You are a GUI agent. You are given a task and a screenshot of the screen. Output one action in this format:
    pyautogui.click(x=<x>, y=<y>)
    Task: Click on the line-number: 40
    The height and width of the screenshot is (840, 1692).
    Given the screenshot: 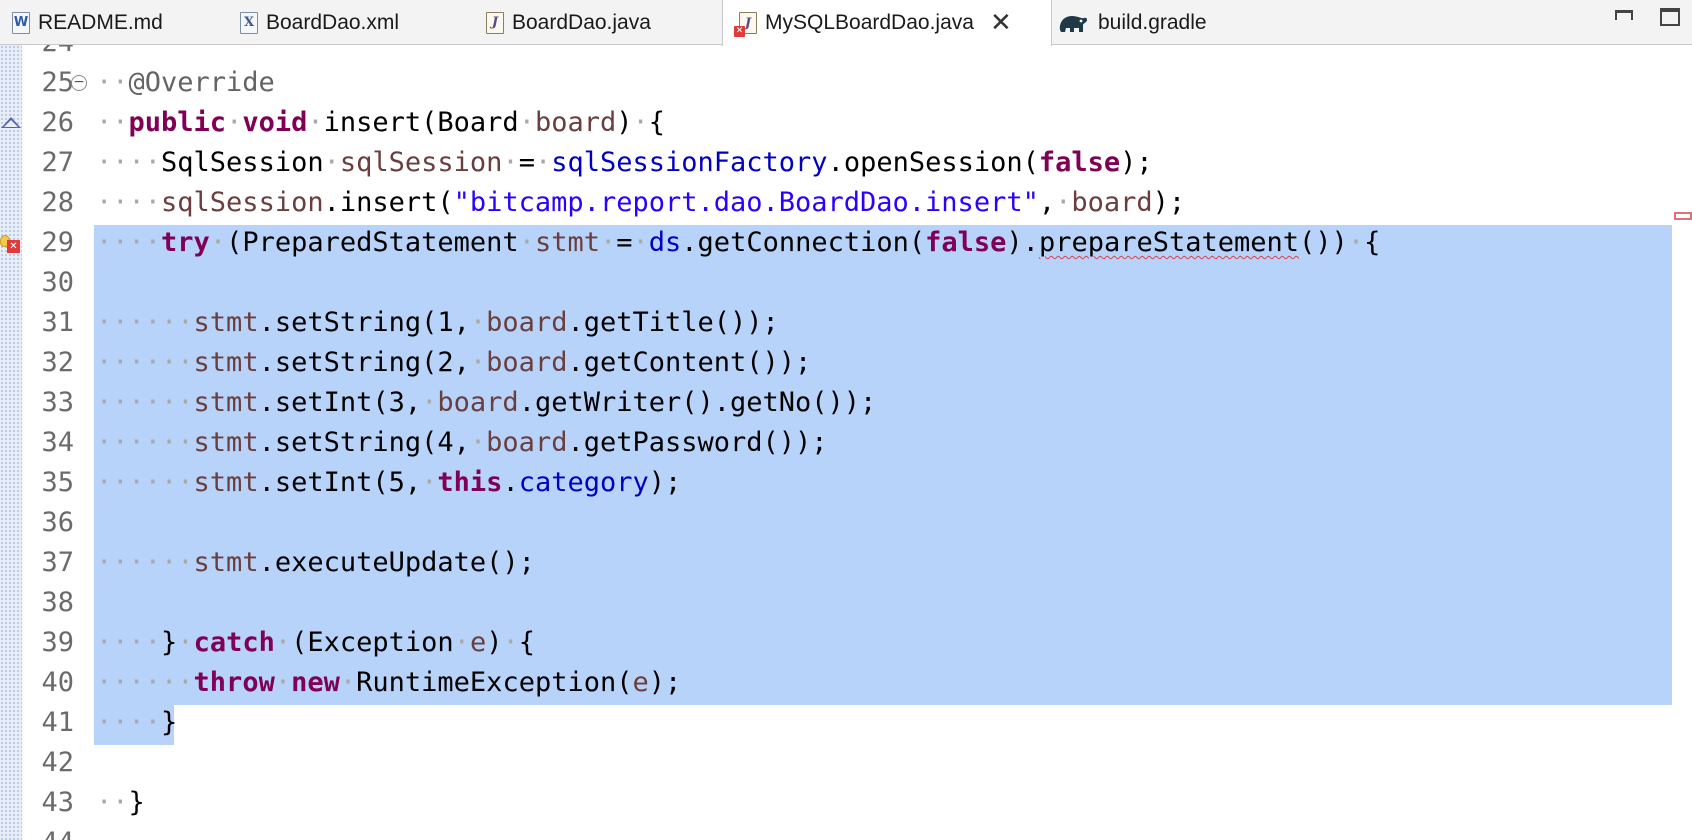 What is the action you would take?
    pyautogui.click(x=57, y=682)
    